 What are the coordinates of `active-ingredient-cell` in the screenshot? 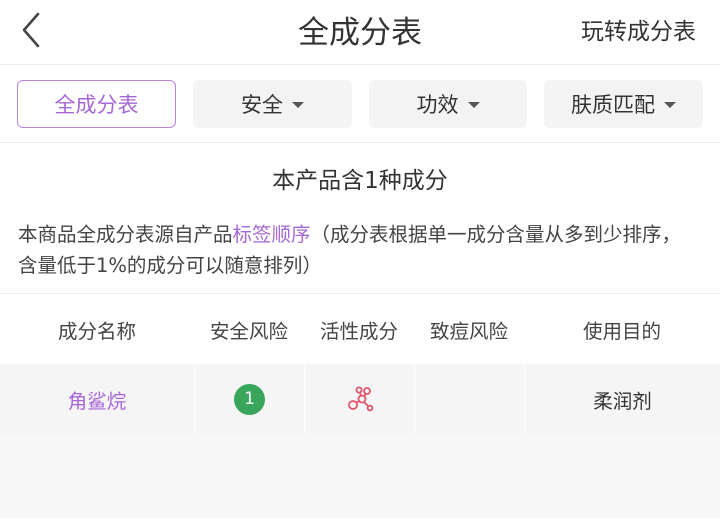 It's located at (359, 399).